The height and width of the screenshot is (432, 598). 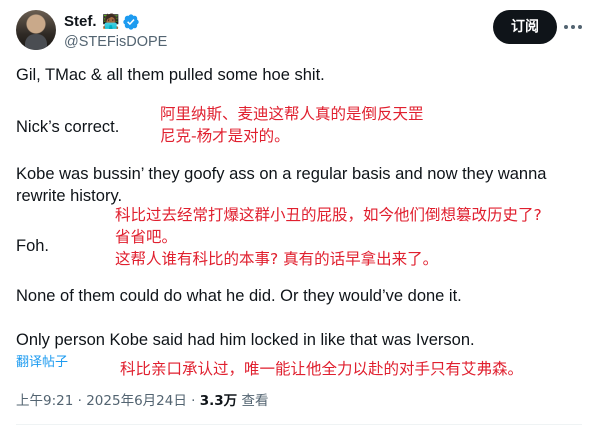 What do you see at coordinates (299, 424) in the screenshot?
I see `divider` at bounding box center [299, 424].